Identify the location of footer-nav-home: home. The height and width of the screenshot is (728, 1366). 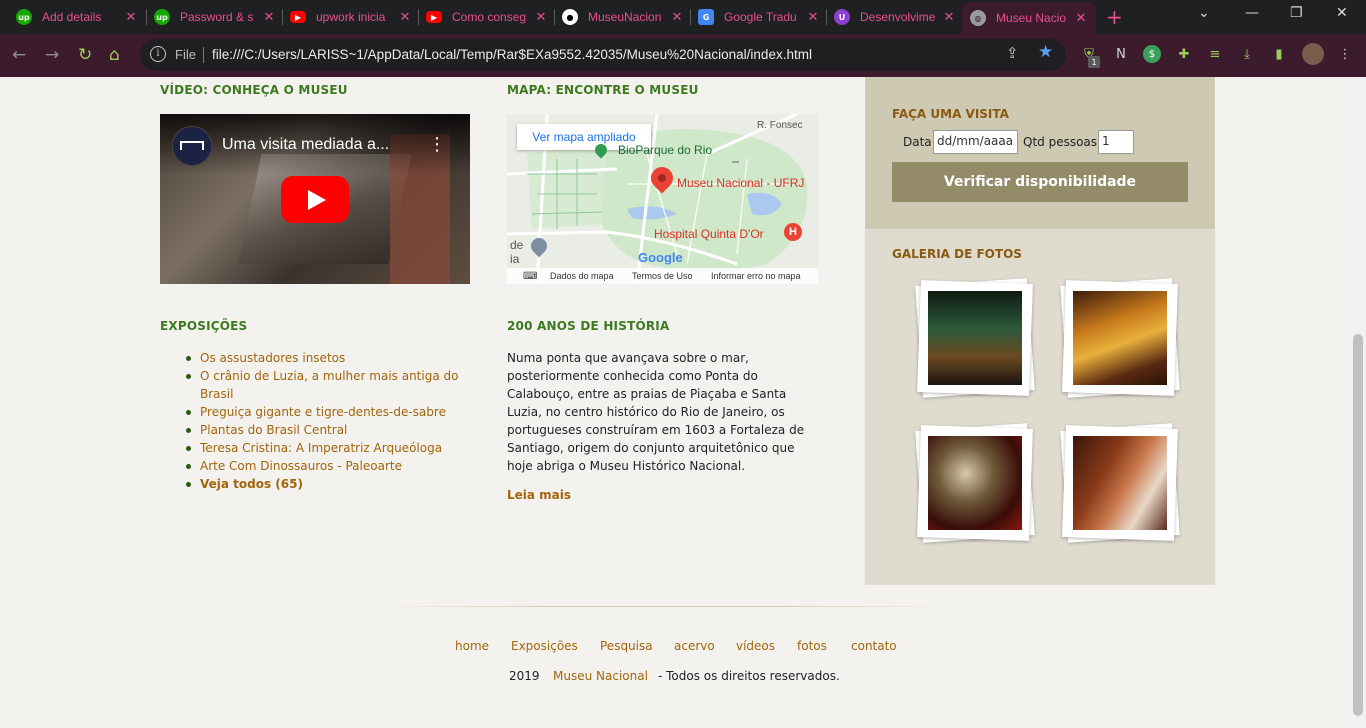
(472, 646).